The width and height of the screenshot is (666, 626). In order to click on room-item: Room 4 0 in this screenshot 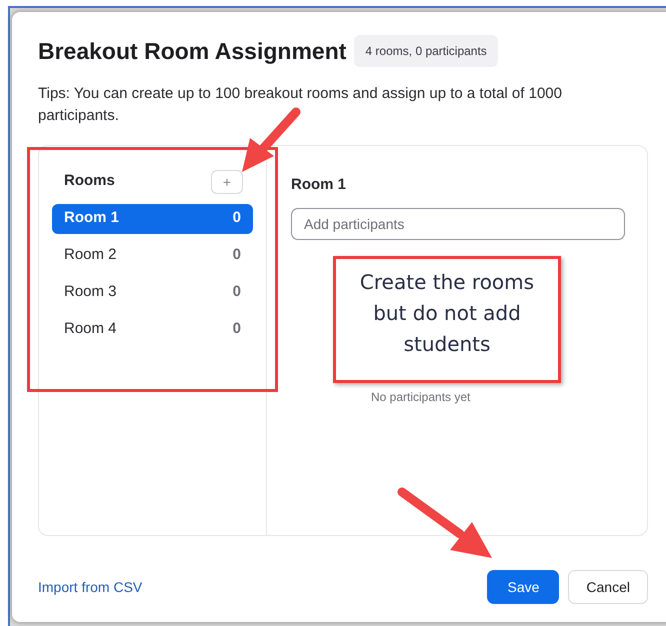, I will do `click(152, 329)`.